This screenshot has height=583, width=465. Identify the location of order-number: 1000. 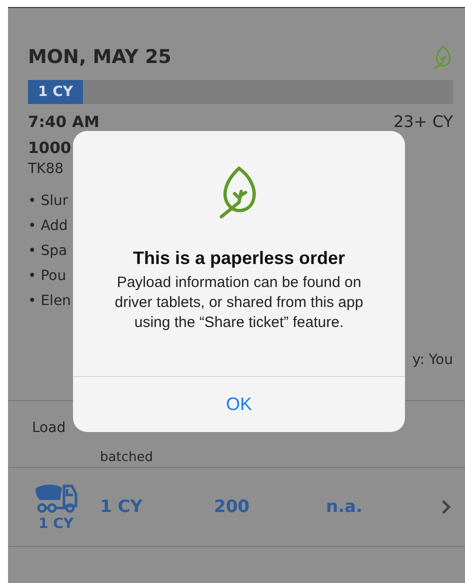
(50, 148).